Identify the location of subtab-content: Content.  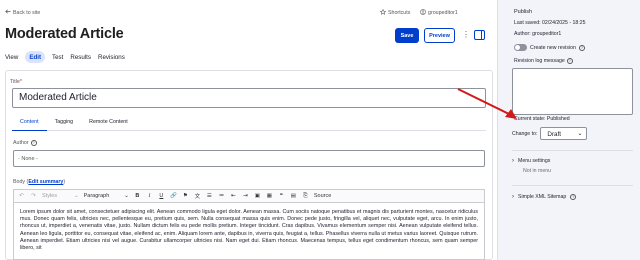
(29, 123).